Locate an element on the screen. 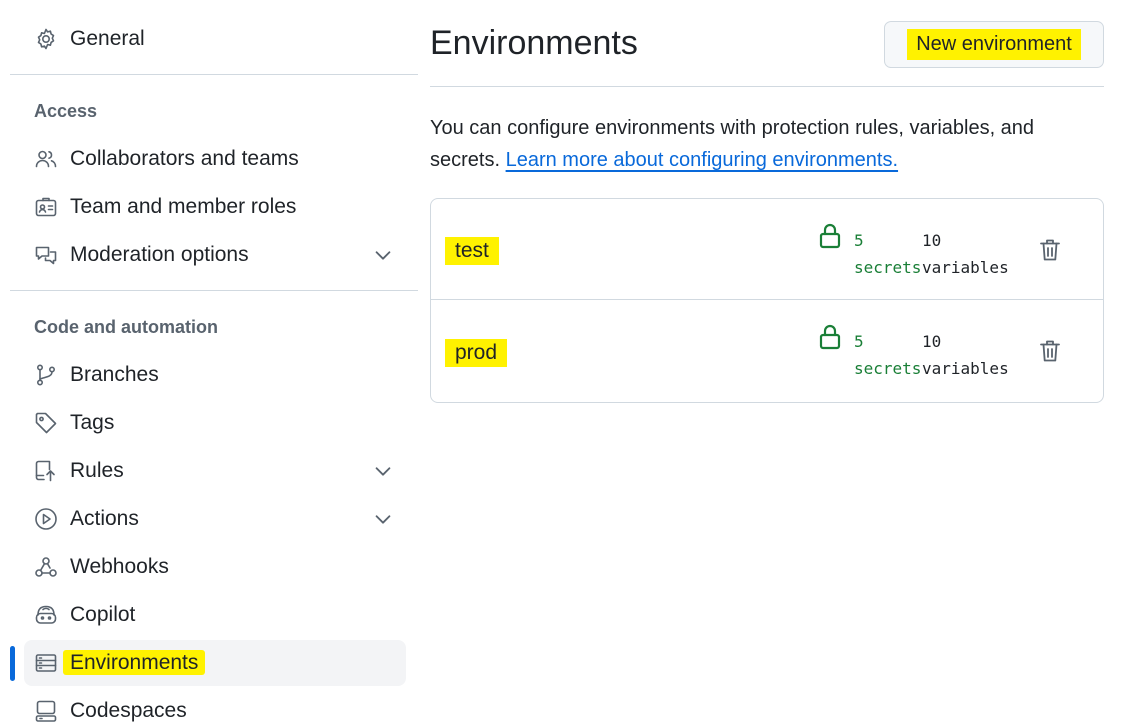  sidebar-item-webhooks: Webhooks is located at coordinates (215, 567).